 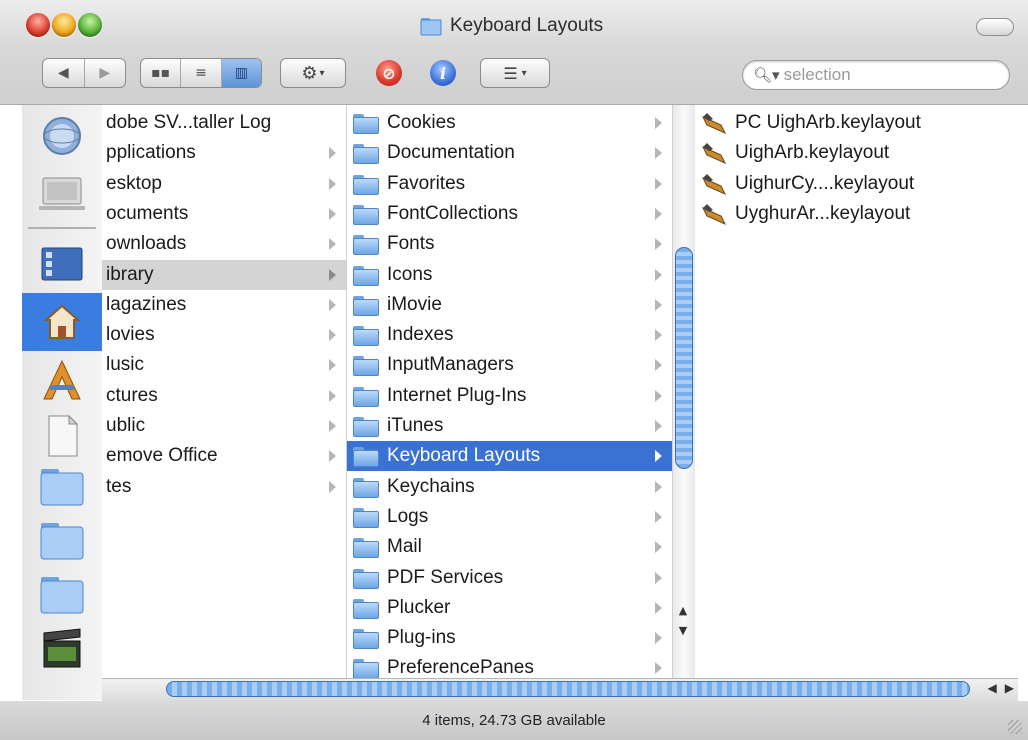 I want to click on scroll-right-arrow-icon: ▶, so click(x=1009, y=688).